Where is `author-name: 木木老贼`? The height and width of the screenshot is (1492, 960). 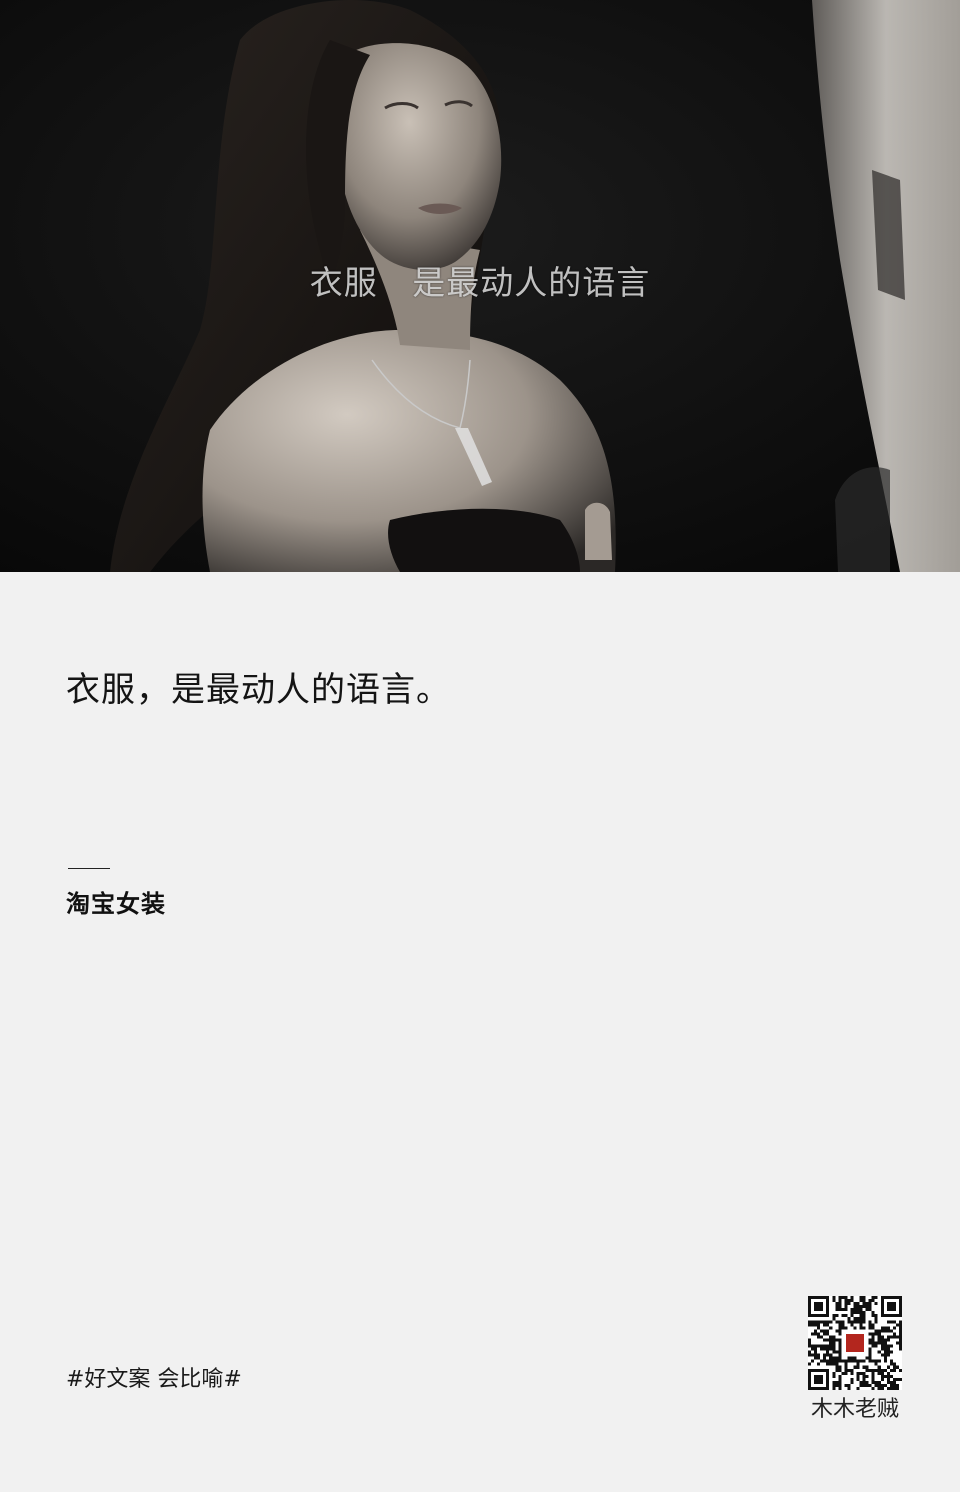 author-name: 木木老贼 is located at coordinates (854, 1409).